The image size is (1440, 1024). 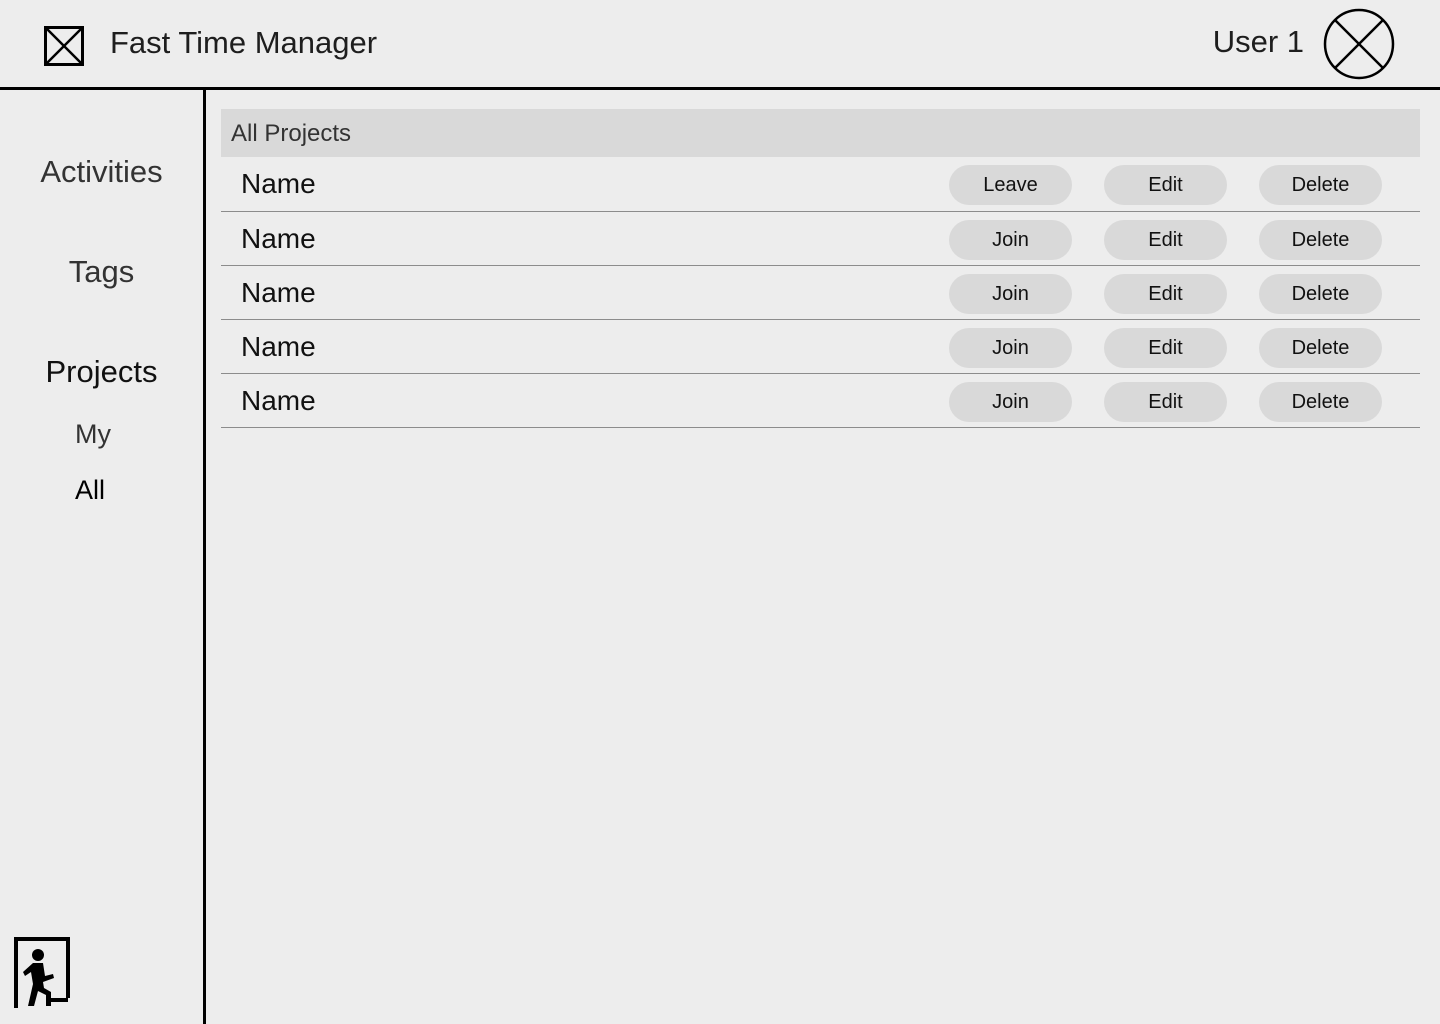 I want to click on sidebar-subitem-my-projects: My, so click(x=93, y=434).